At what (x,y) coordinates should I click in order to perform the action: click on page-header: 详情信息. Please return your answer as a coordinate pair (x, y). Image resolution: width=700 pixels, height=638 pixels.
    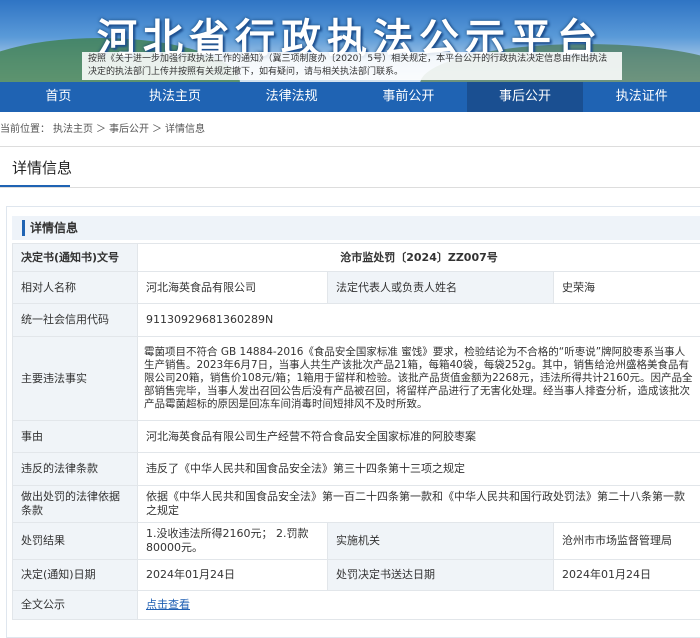
    Looking at the image, I should click on (350, 167).